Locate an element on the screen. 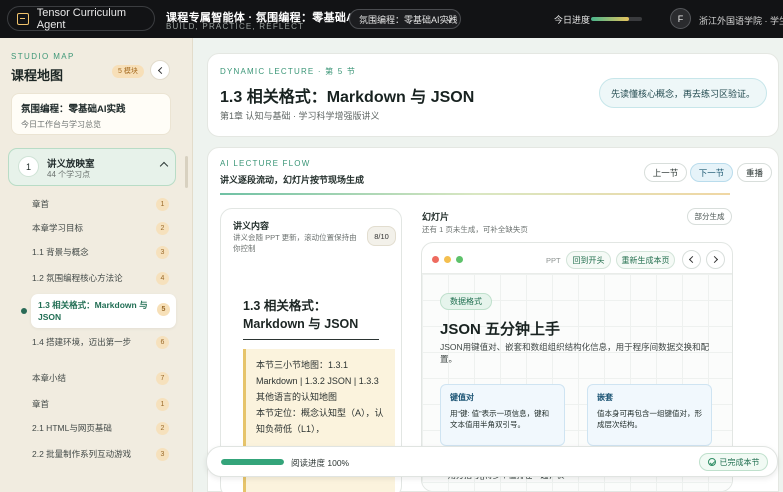 This screenshot has height=492, width=783. notes-body-text: 本节定位：概念认知型（A），认知负荷低（L1）， is located at coordinates (320, 421).